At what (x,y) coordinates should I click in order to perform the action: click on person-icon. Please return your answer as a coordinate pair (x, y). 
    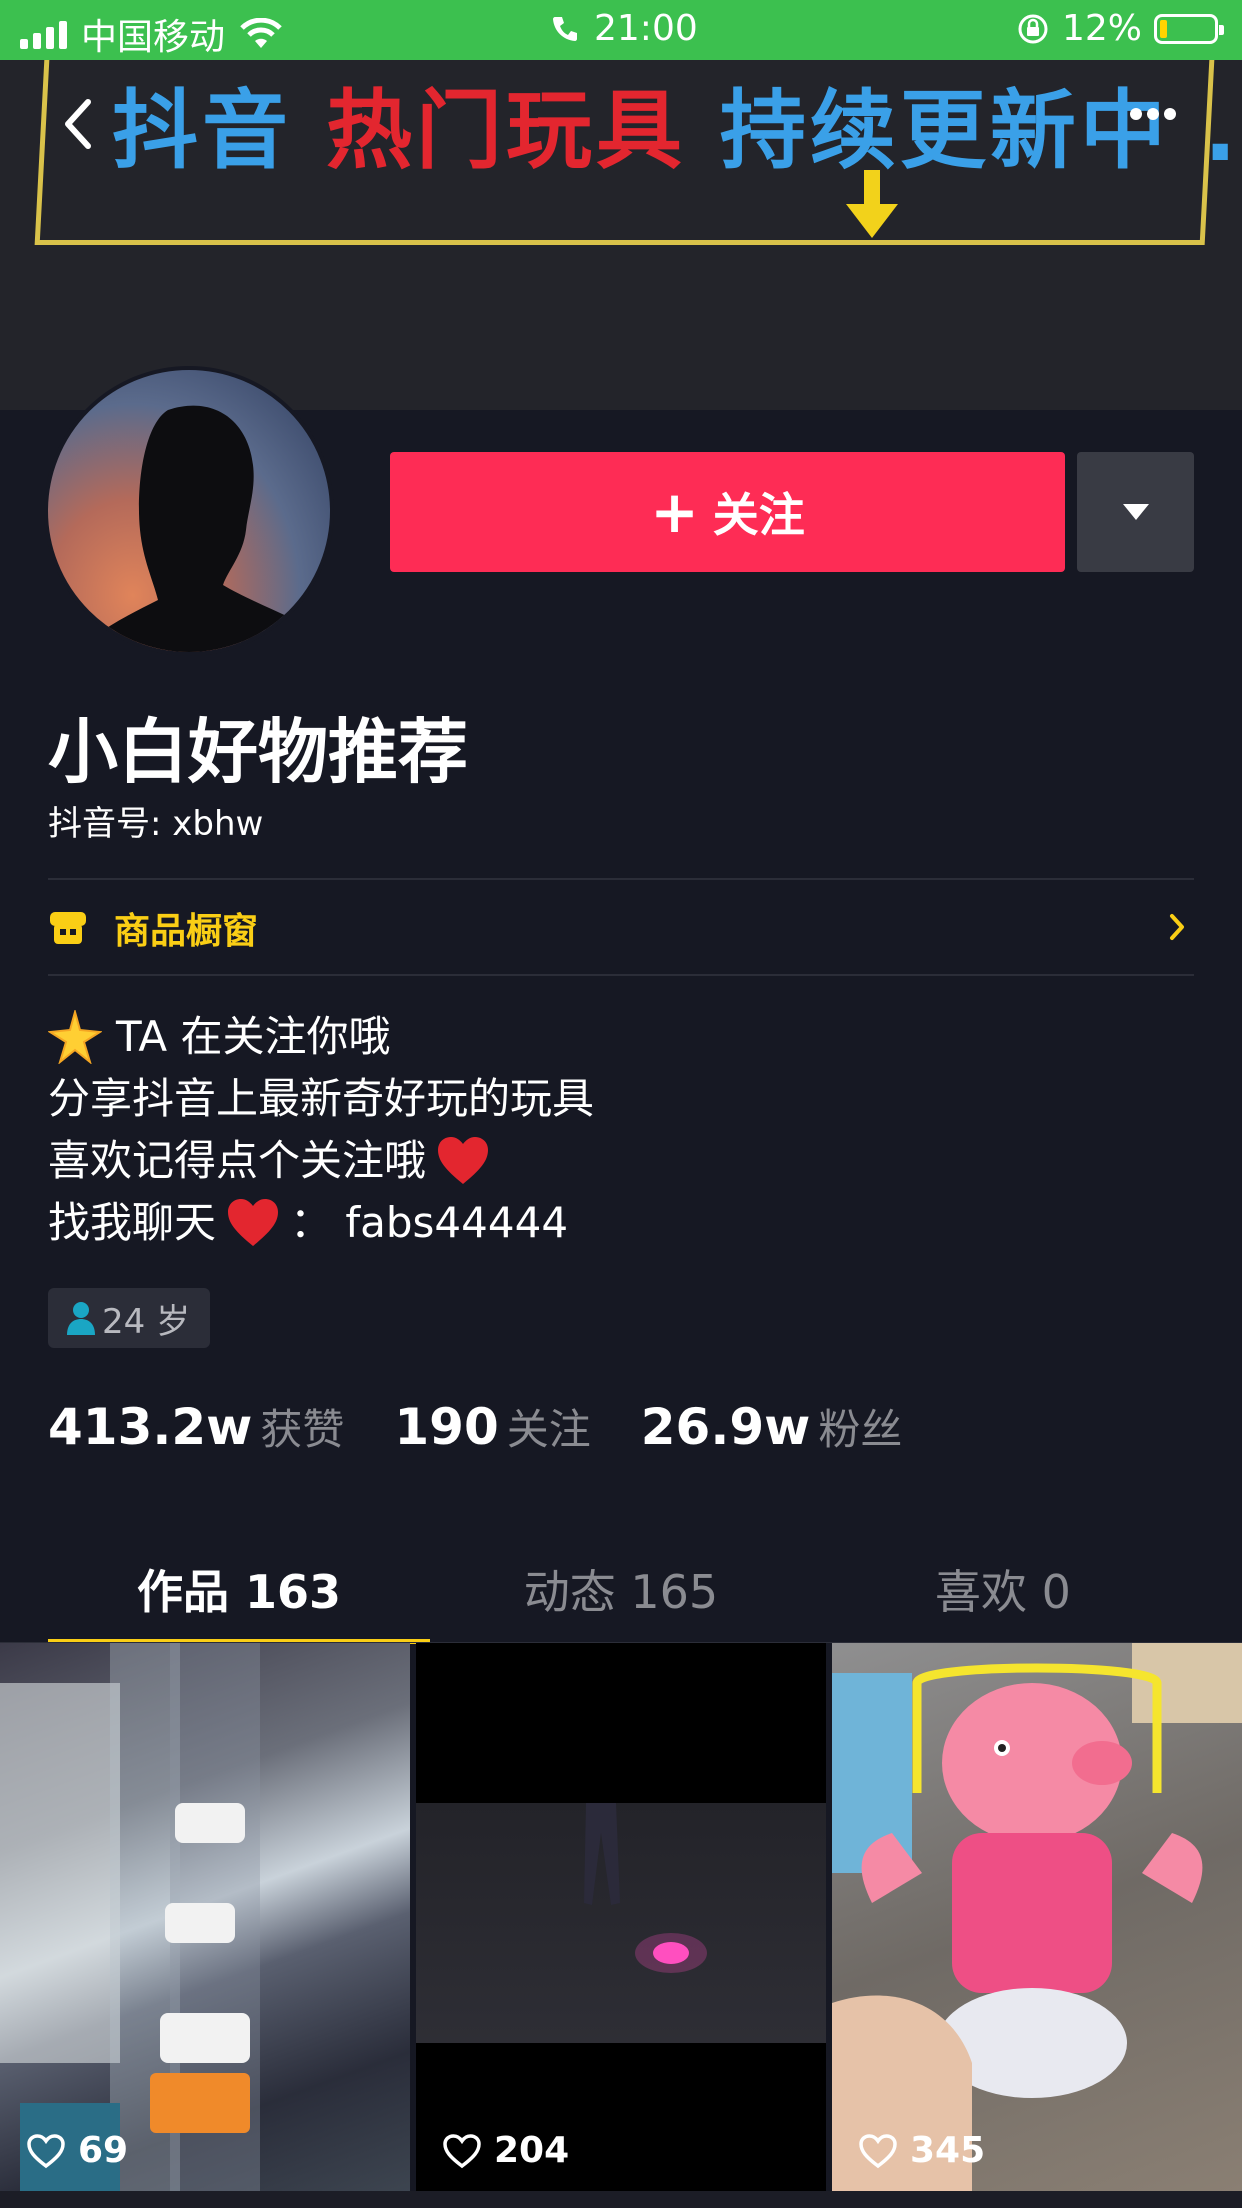
    Looking at the image, I should click on (81, 1318).